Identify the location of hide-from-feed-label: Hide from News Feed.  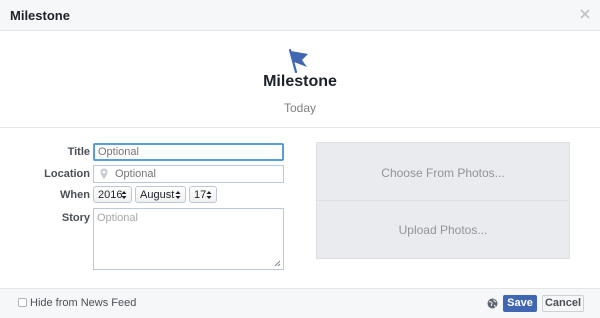
(83, 303).